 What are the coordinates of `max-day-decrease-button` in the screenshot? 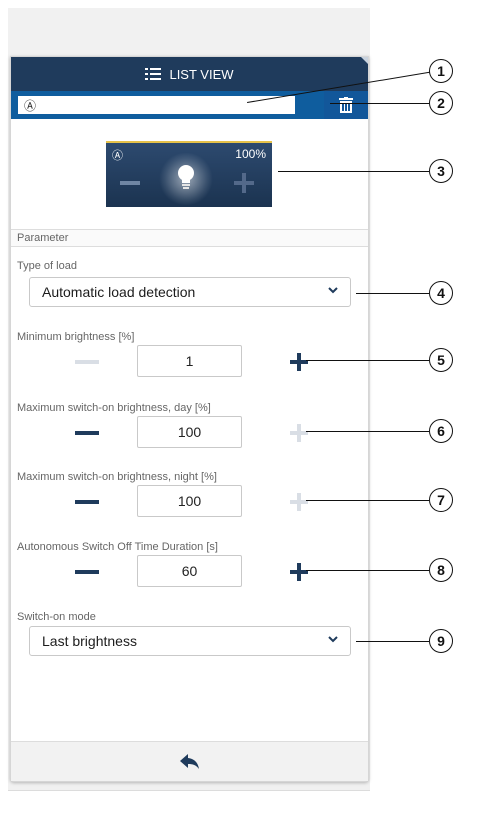 It's located at (87, 433).